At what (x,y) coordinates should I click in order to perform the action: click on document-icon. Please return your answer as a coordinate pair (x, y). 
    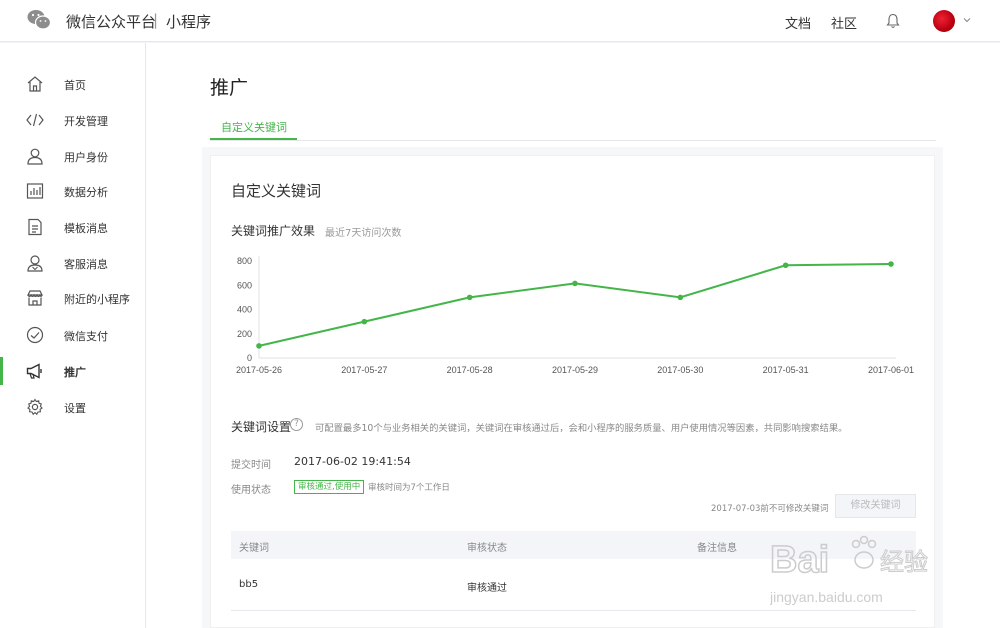
    Looking at the image, I should click on (35, 227).